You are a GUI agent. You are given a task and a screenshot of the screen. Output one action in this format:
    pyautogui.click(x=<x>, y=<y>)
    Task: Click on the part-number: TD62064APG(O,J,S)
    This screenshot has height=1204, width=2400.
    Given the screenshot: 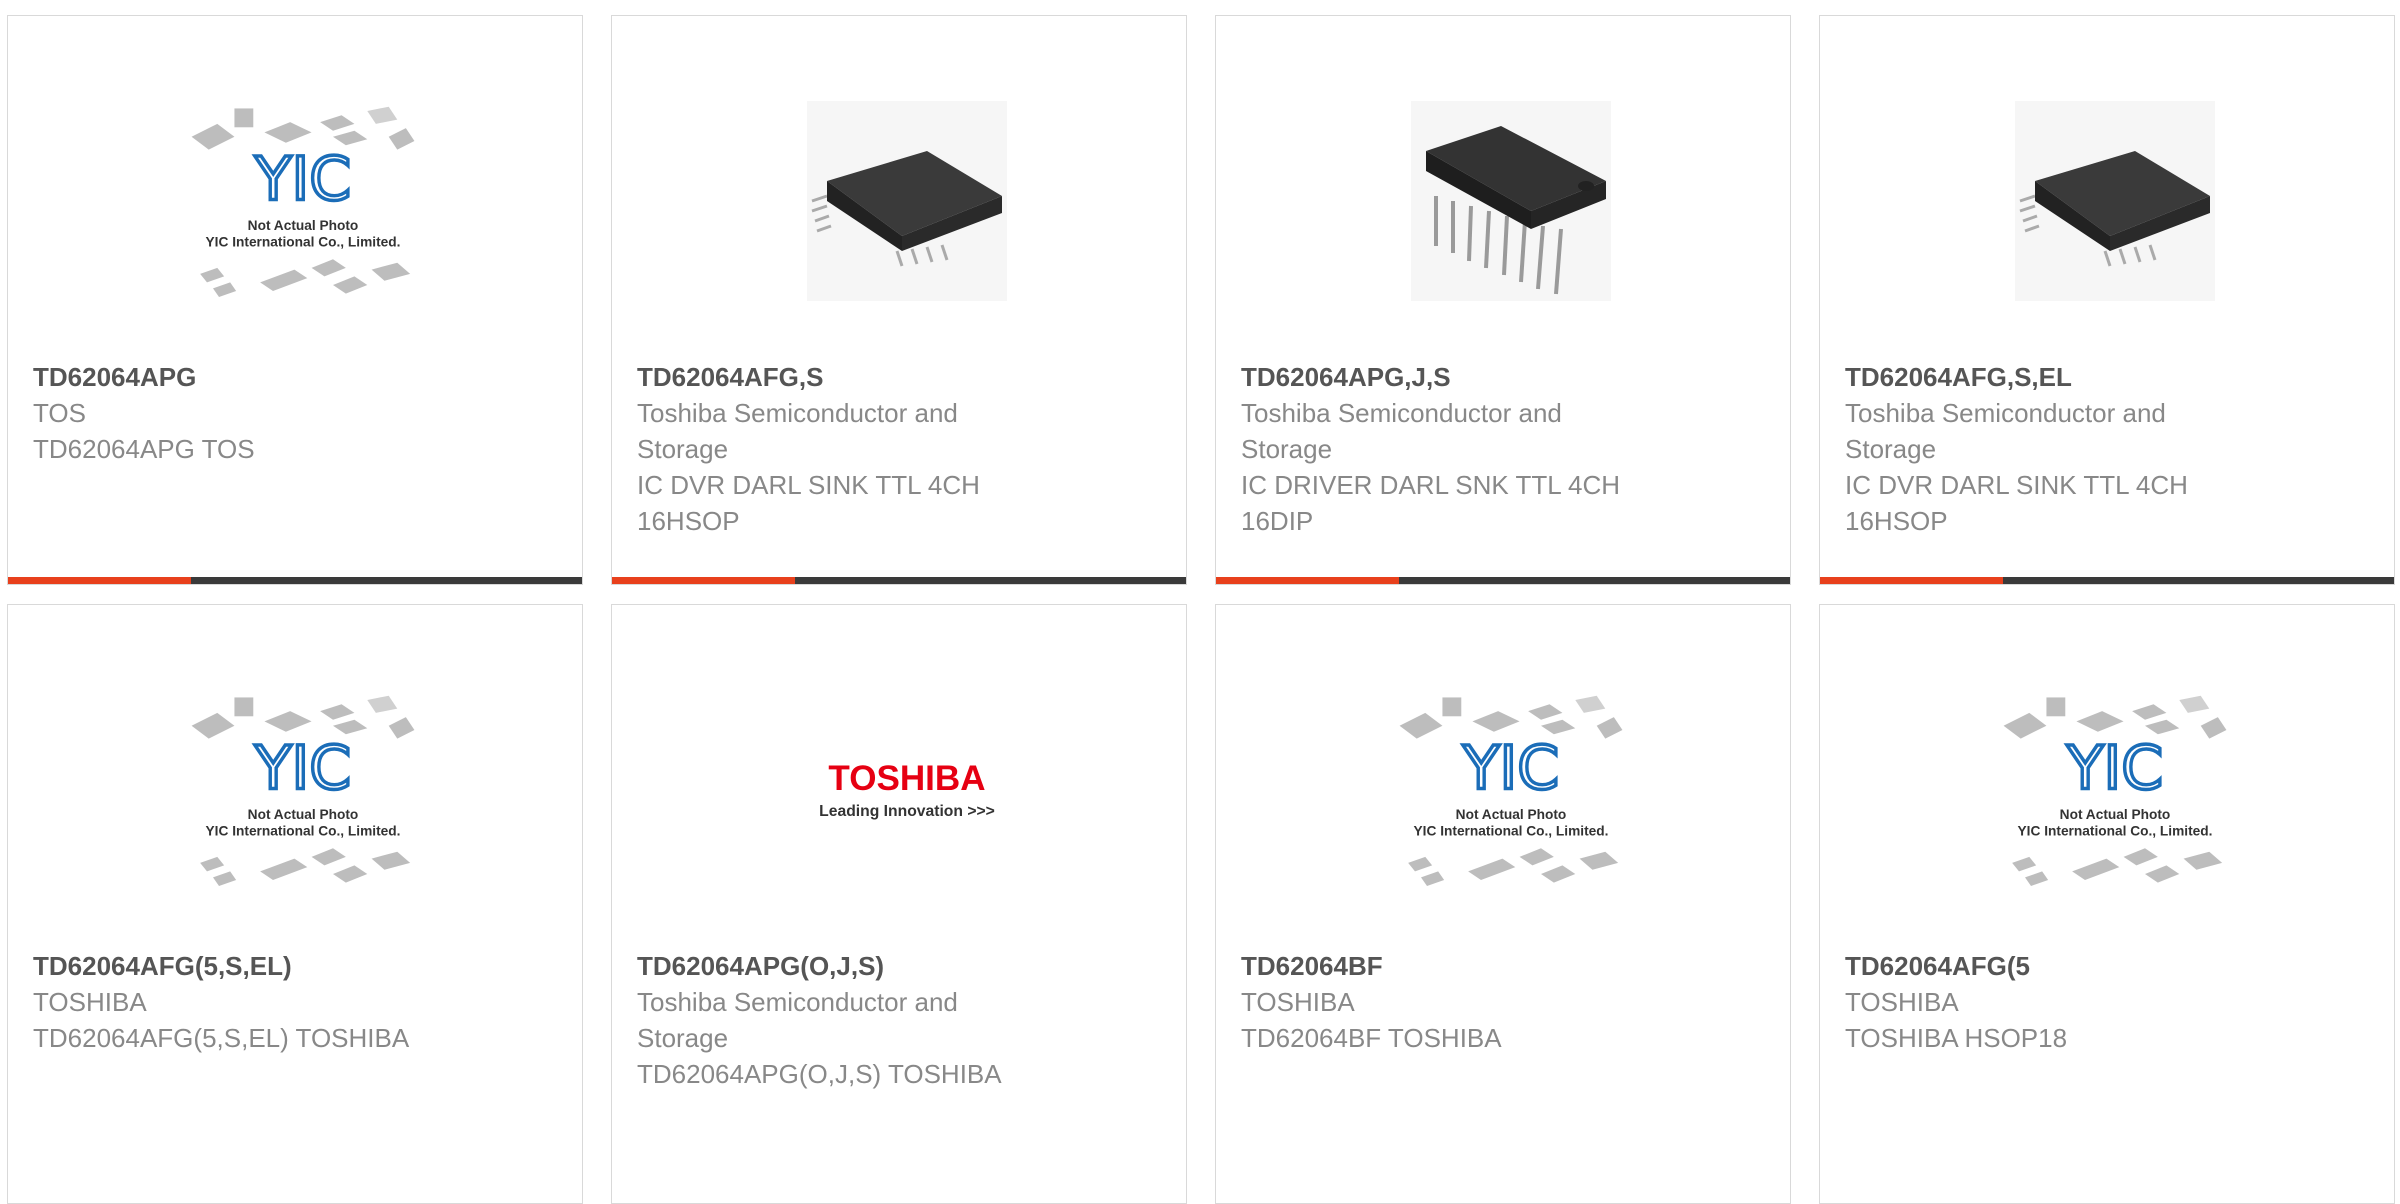 What is the action you would take?
    pyautogui.click(x=847, y=966)
    